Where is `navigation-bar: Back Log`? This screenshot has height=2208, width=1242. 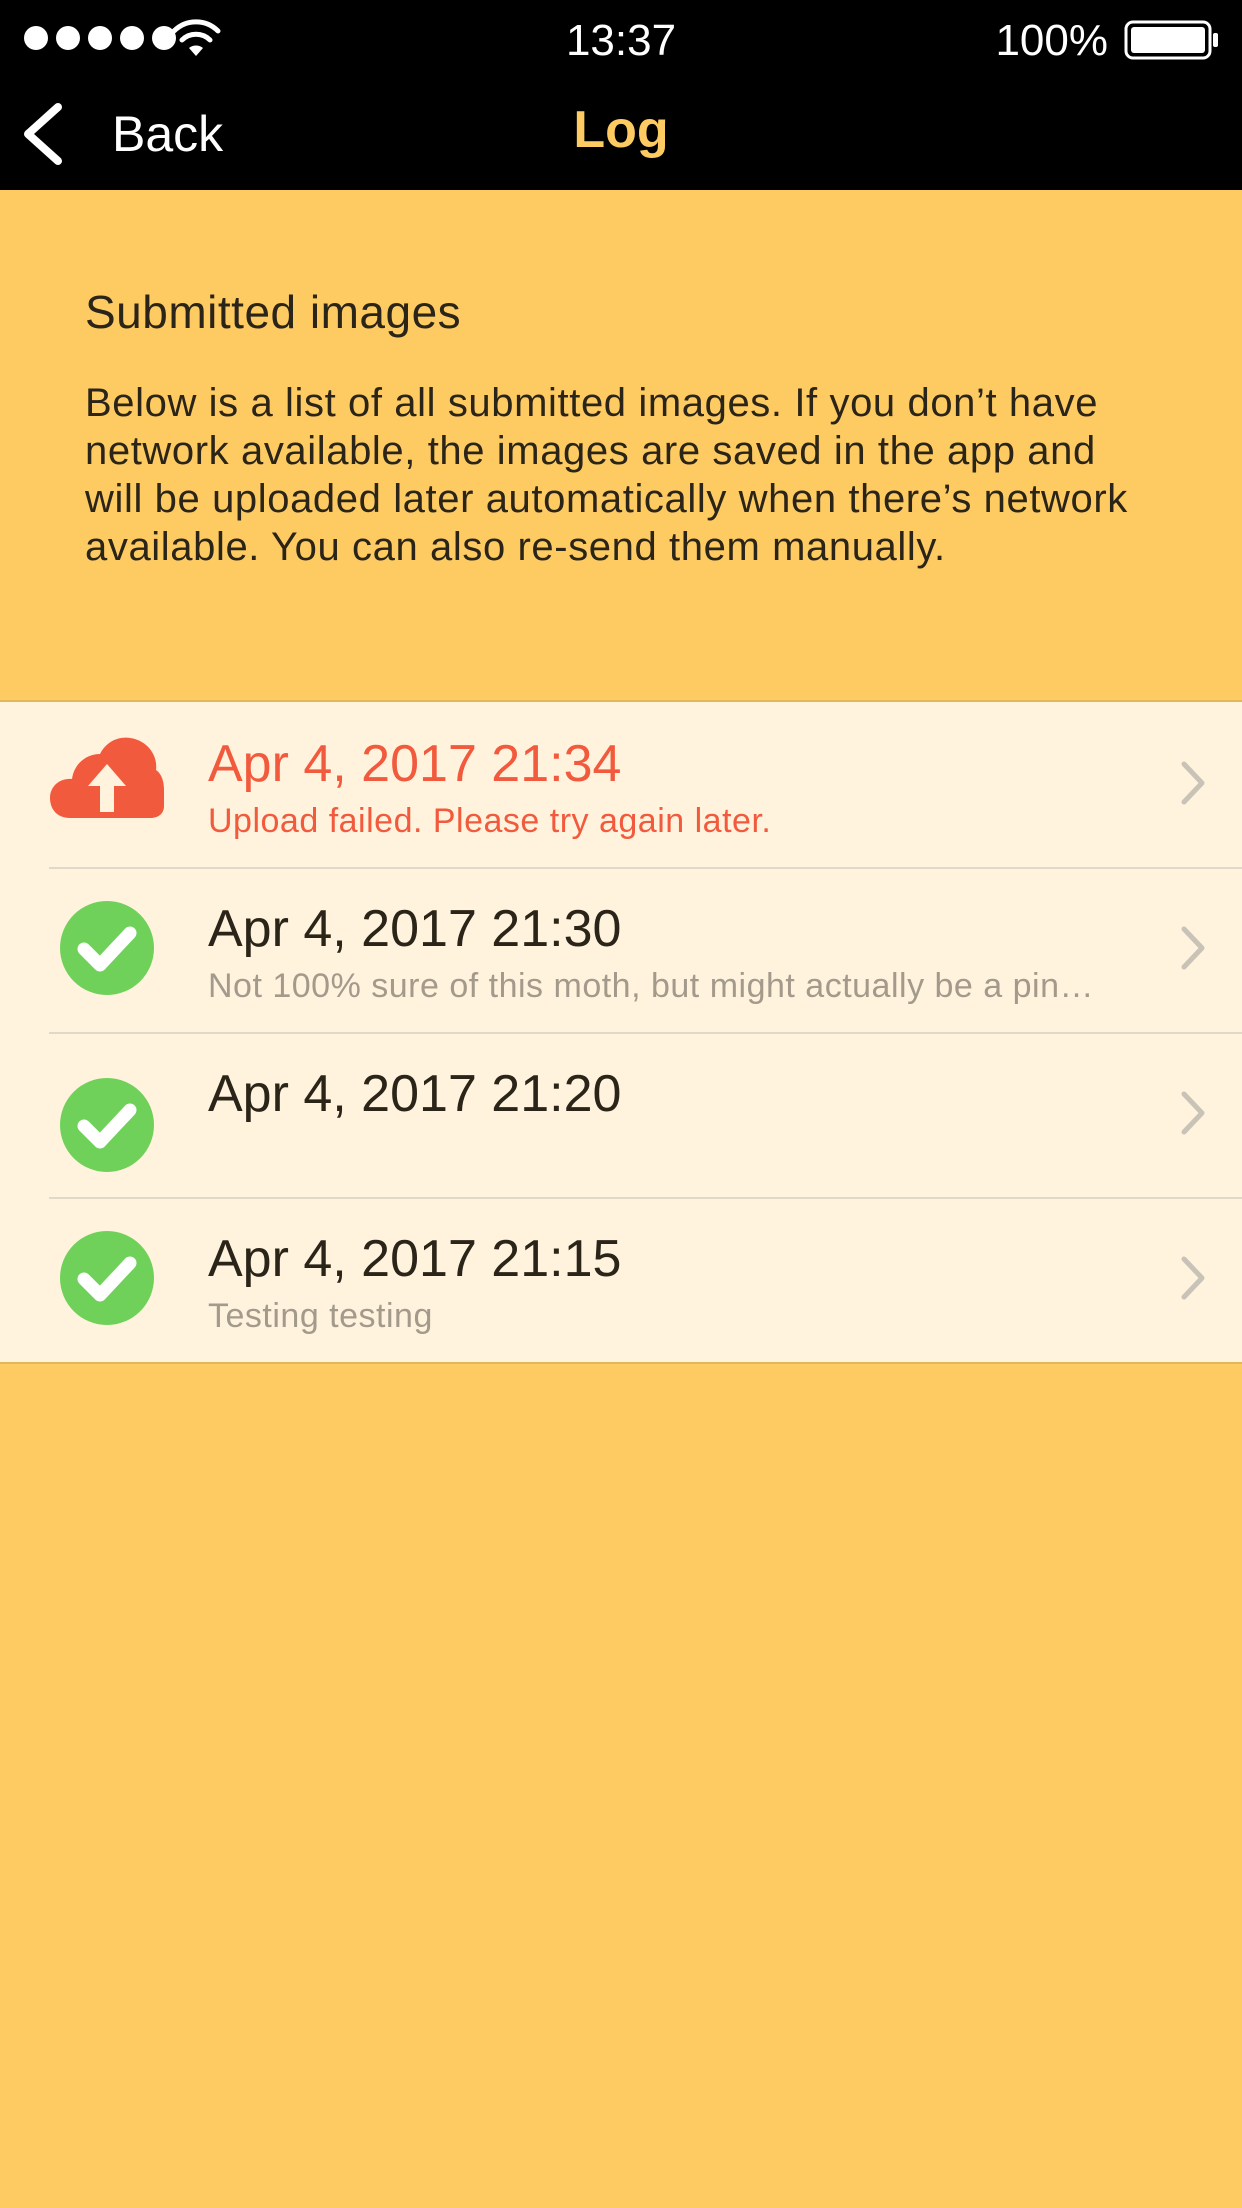
navigation-bar: Back Log is located at coordinates (621, 135).